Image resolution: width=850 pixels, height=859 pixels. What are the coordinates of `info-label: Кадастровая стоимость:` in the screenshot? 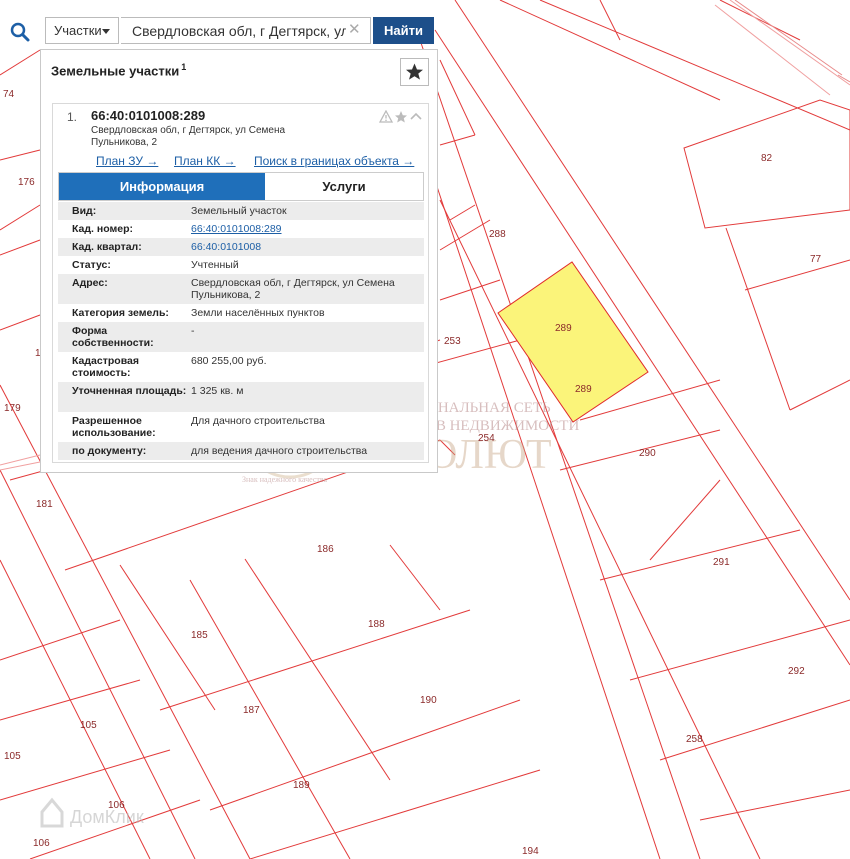 It's located at (105, 367).